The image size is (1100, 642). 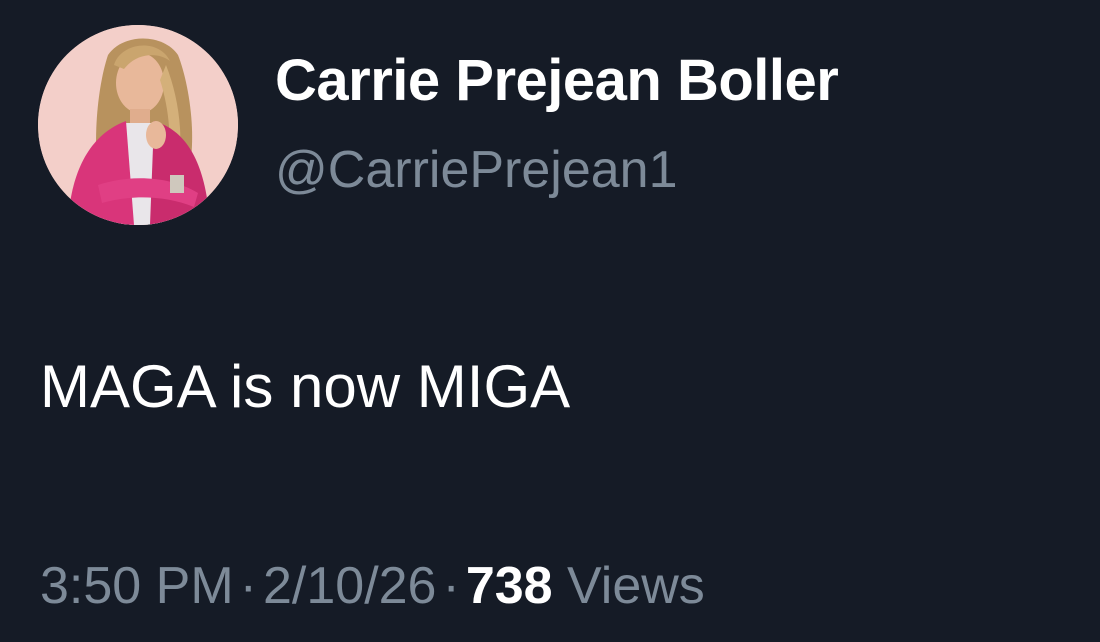 I want to click on tweet-time: 3:50 PM, so click(x=137, y=586).